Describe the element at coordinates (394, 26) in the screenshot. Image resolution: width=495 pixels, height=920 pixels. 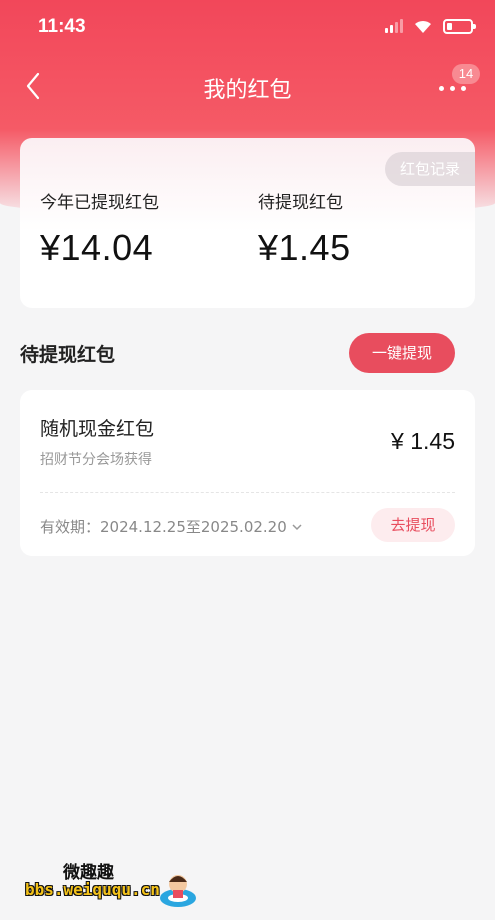
I see `signal-icon` at that location.